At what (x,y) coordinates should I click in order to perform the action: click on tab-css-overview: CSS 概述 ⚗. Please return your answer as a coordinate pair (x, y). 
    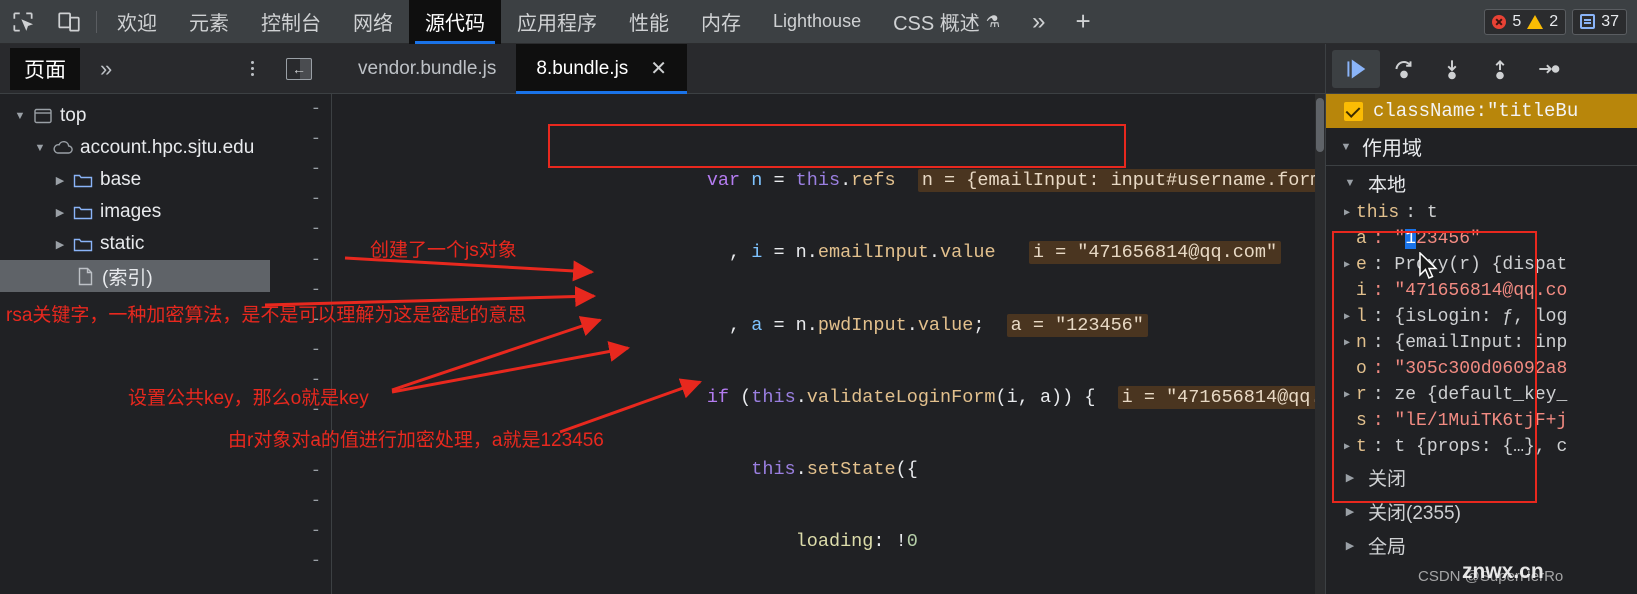
    Looking at the image, I should click on (946, 22).